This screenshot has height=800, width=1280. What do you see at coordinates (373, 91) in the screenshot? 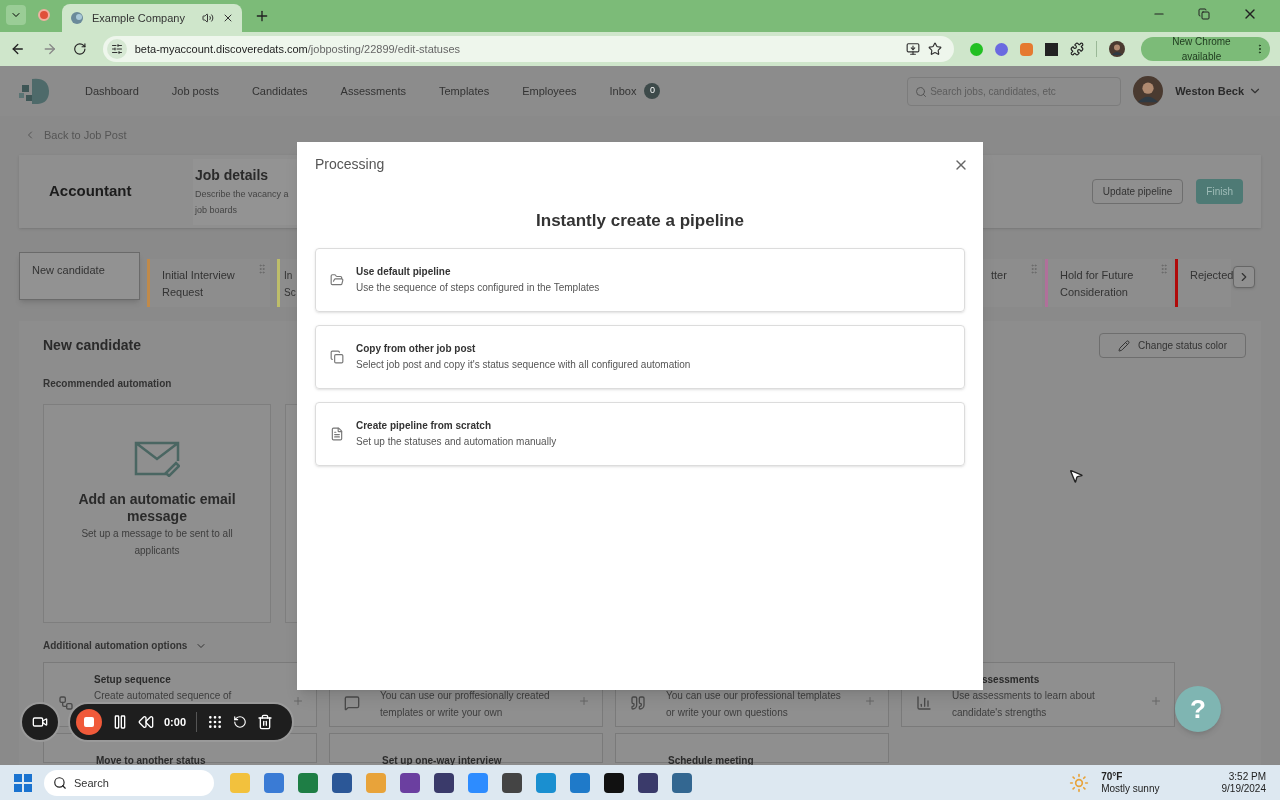
I see `nav-link: Assessments` at bounding box center [373, 91].